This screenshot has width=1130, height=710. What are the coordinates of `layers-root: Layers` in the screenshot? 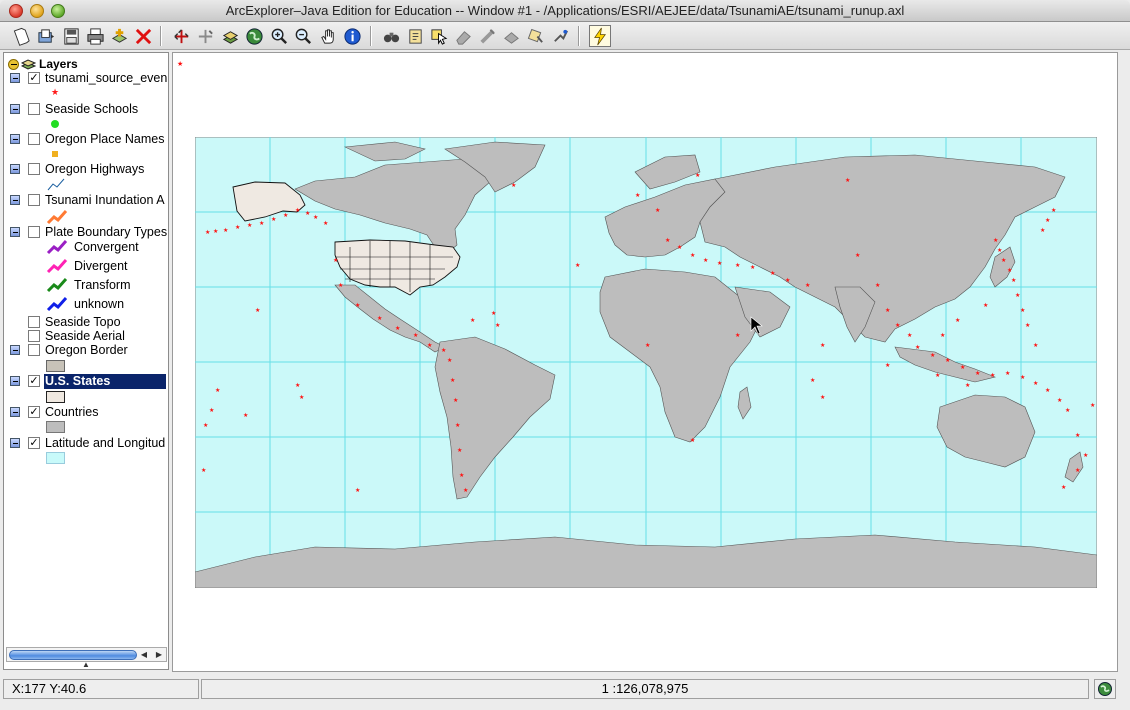 It's located at (43, 64).